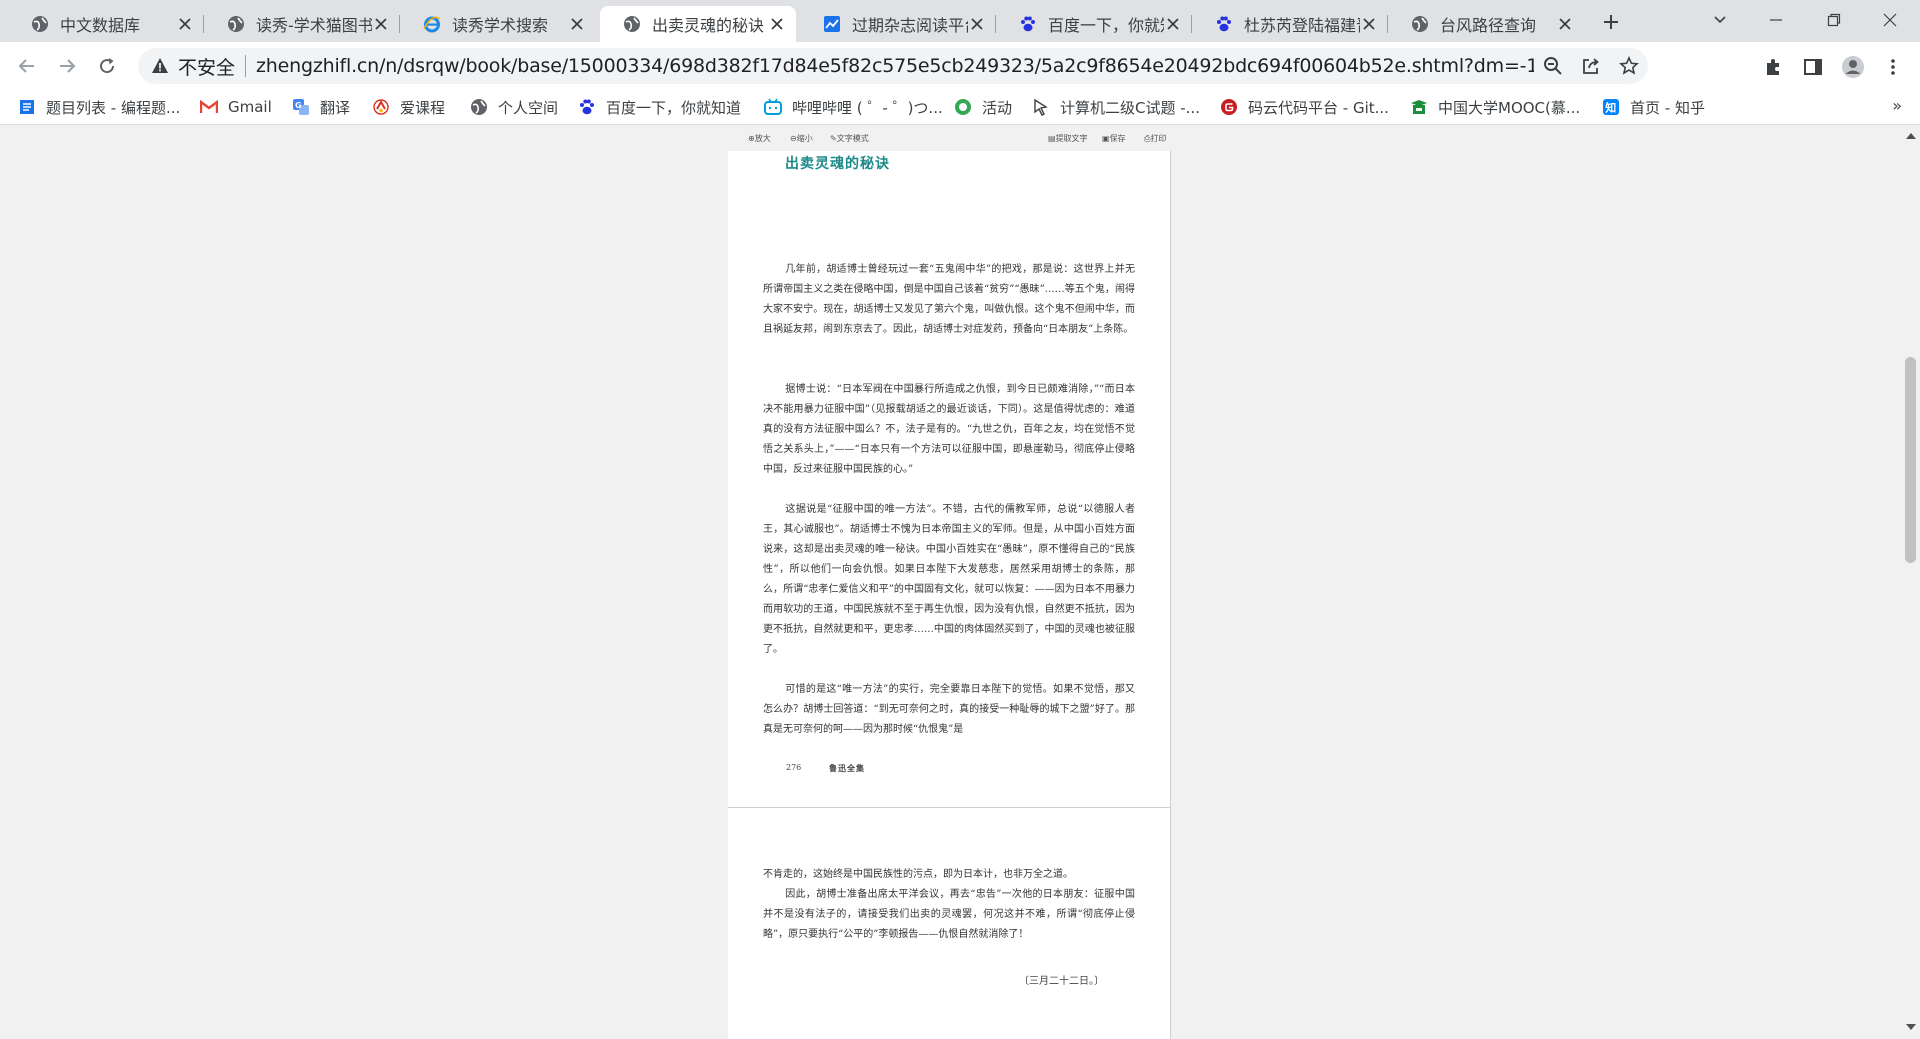 This screenshot has width=1920, height=1039. I want to click on warning-icon, so click(160, 66).